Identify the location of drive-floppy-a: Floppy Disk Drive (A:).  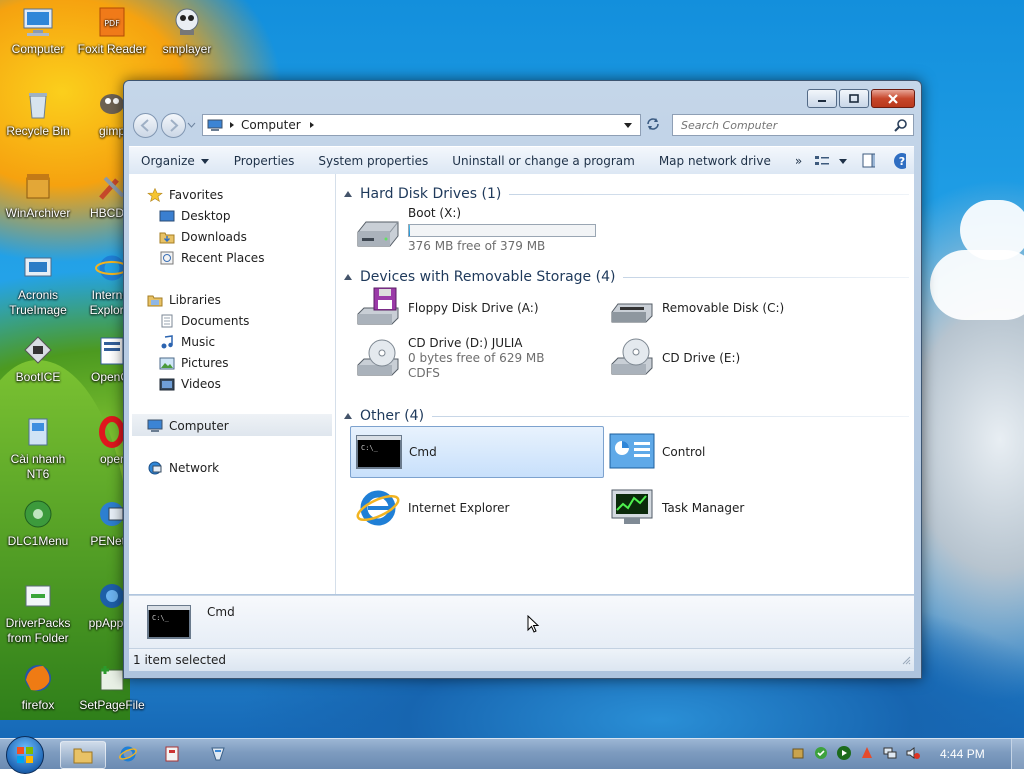
(446, 308).